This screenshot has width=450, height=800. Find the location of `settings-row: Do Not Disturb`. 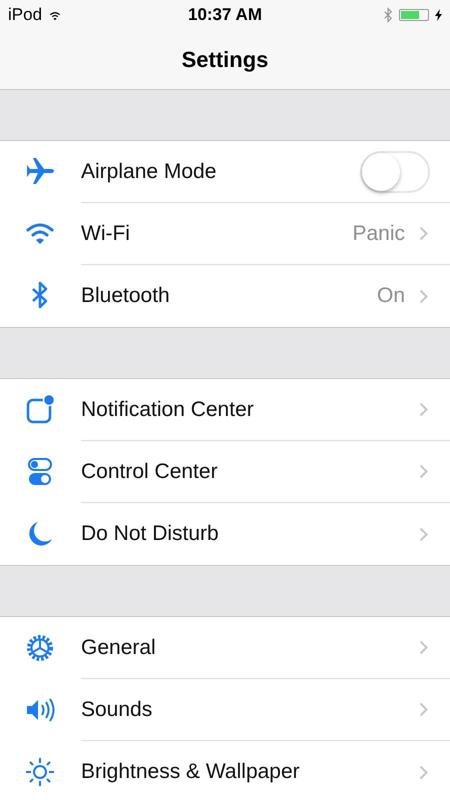

settings-row: Do Not Disturb is located at coordinates (225, 534).